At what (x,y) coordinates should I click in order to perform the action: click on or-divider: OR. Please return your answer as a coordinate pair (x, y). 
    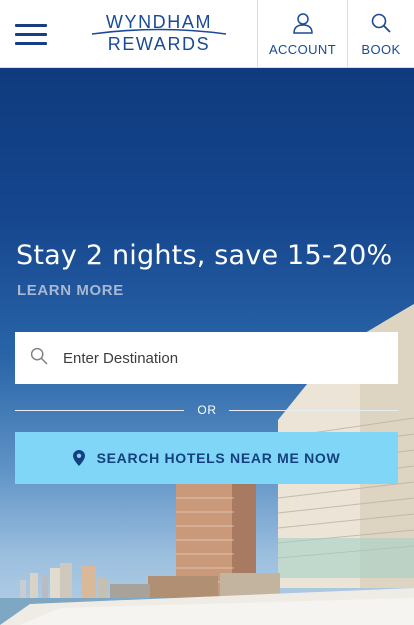
    Looking at the image, I should click on (206, 410).